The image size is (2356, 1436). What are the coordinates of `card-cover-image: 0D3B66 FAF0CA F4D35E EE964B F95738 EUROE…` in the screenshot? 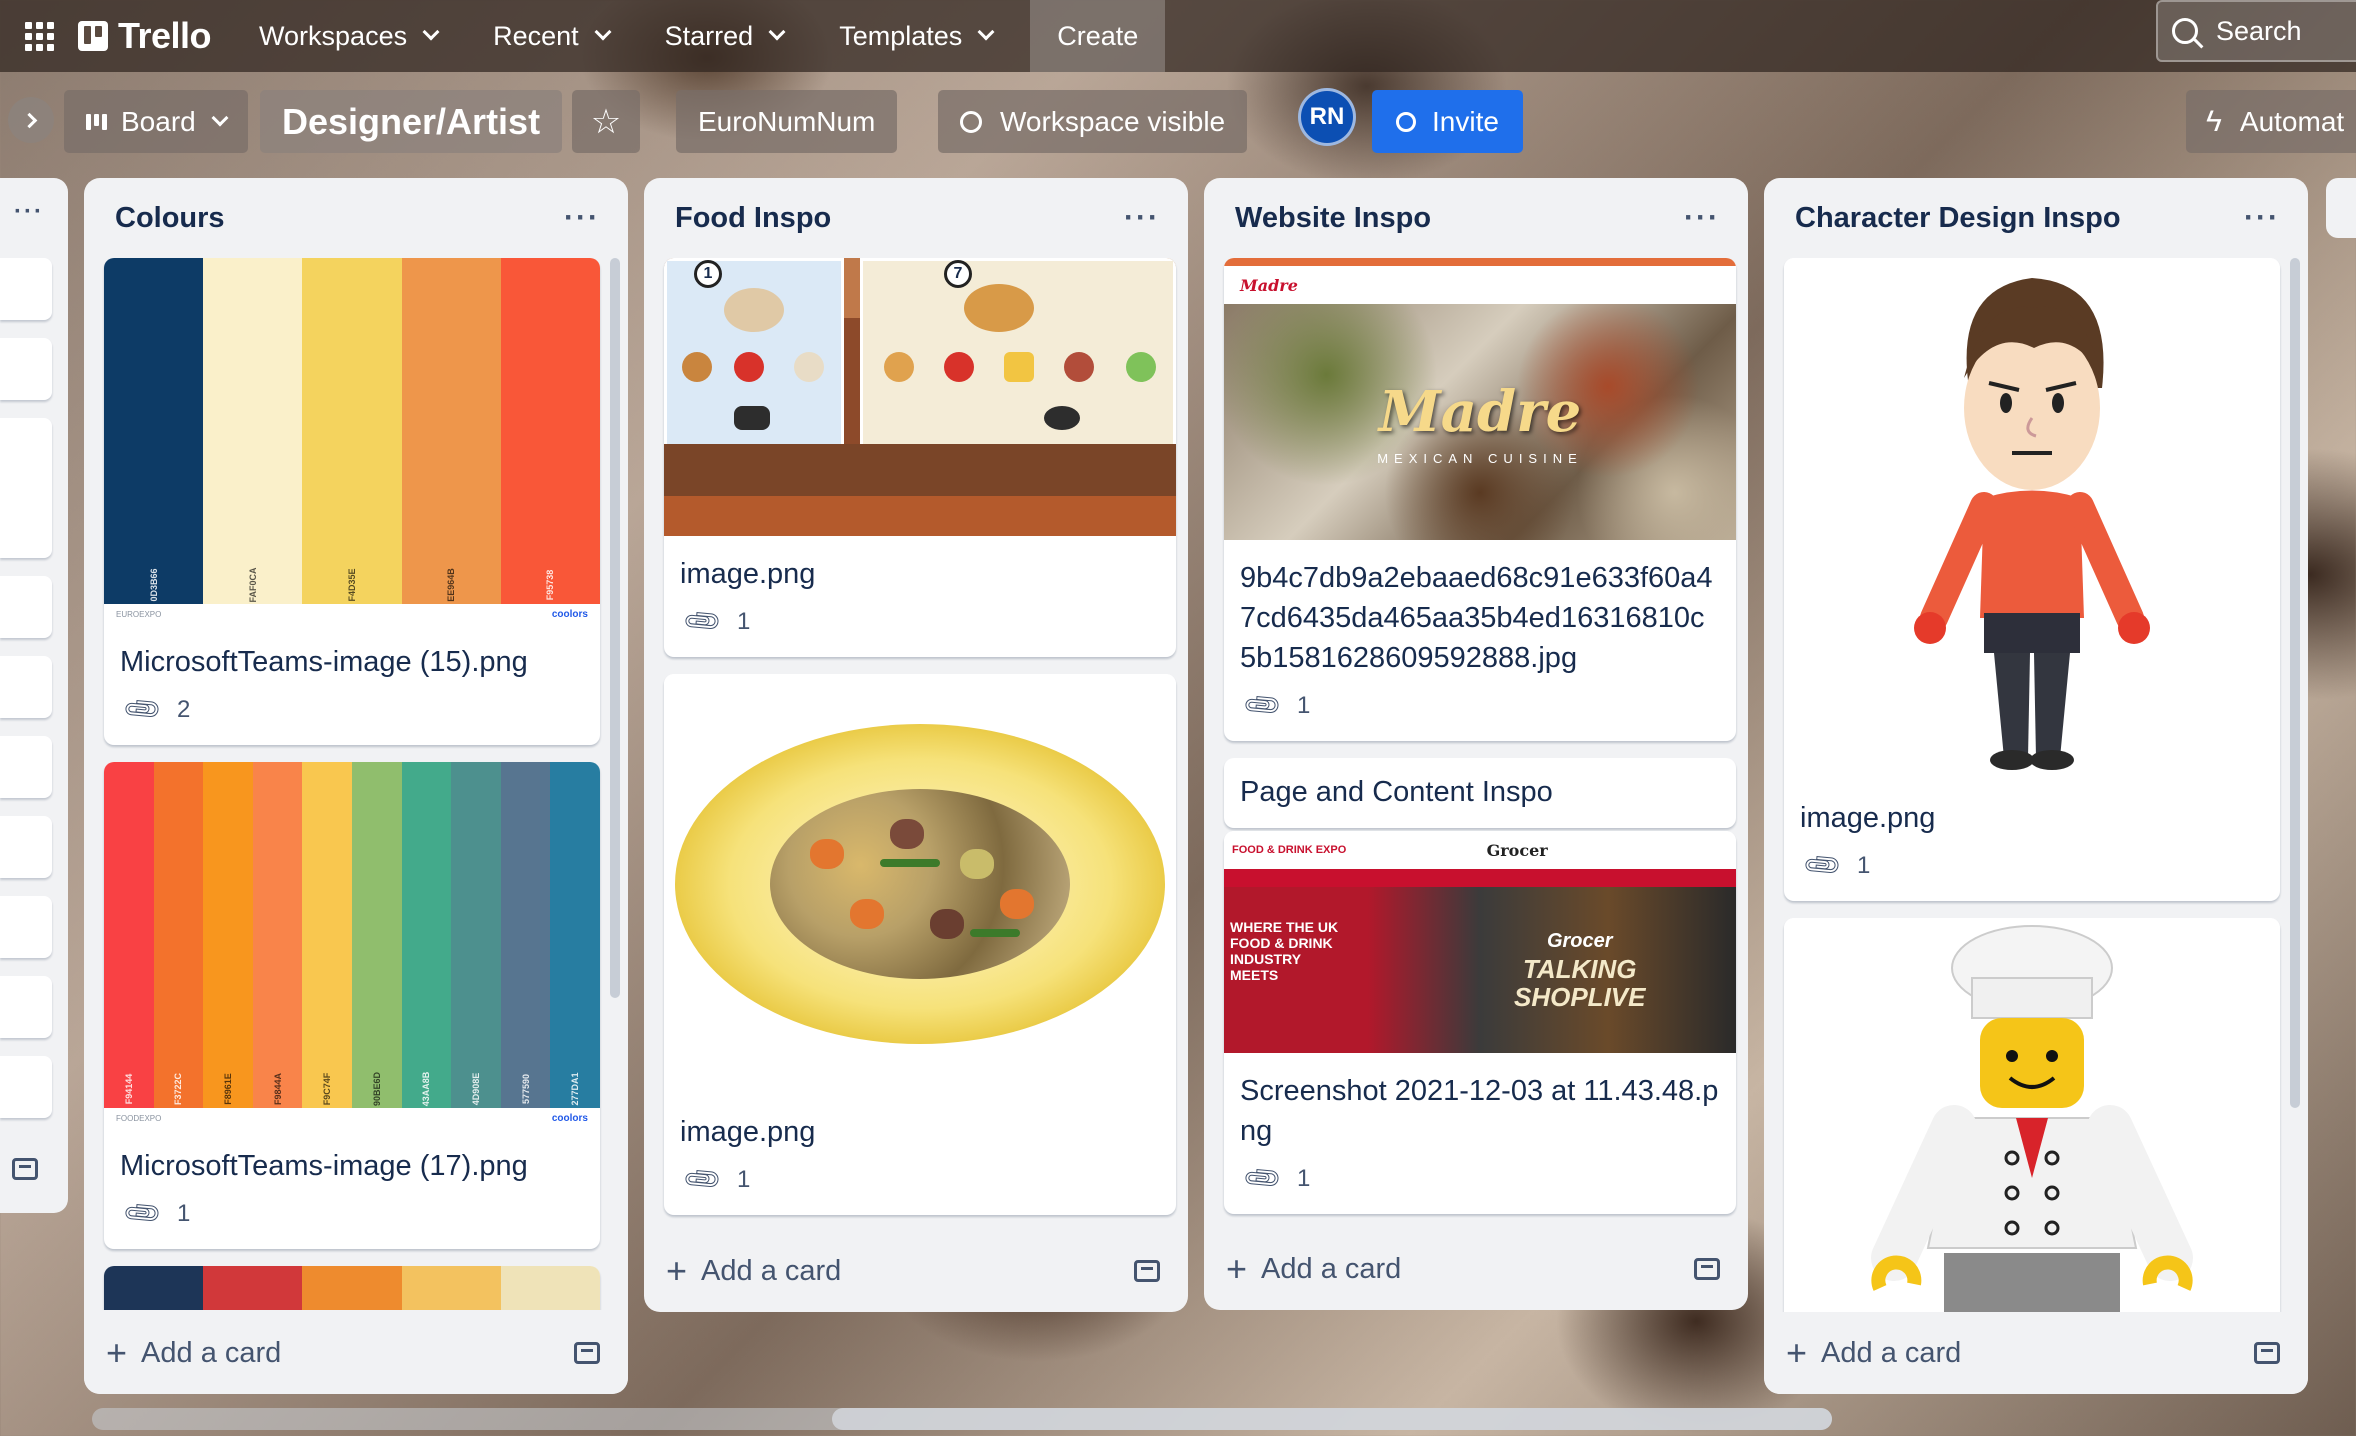 It's located at (352, 441).